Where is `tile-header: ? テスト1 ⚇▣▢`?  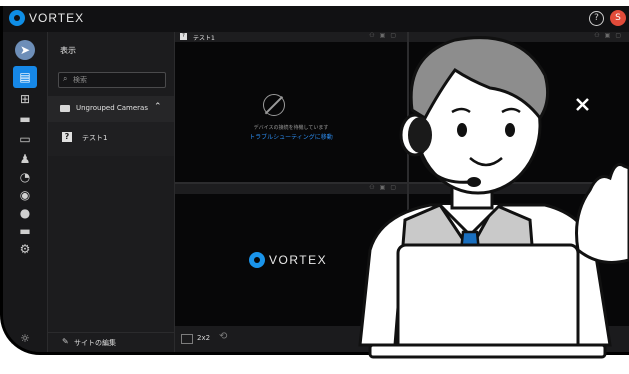
tile-header: ? テスト1 ⚇▣▢ is located at coordinates (291, 37).